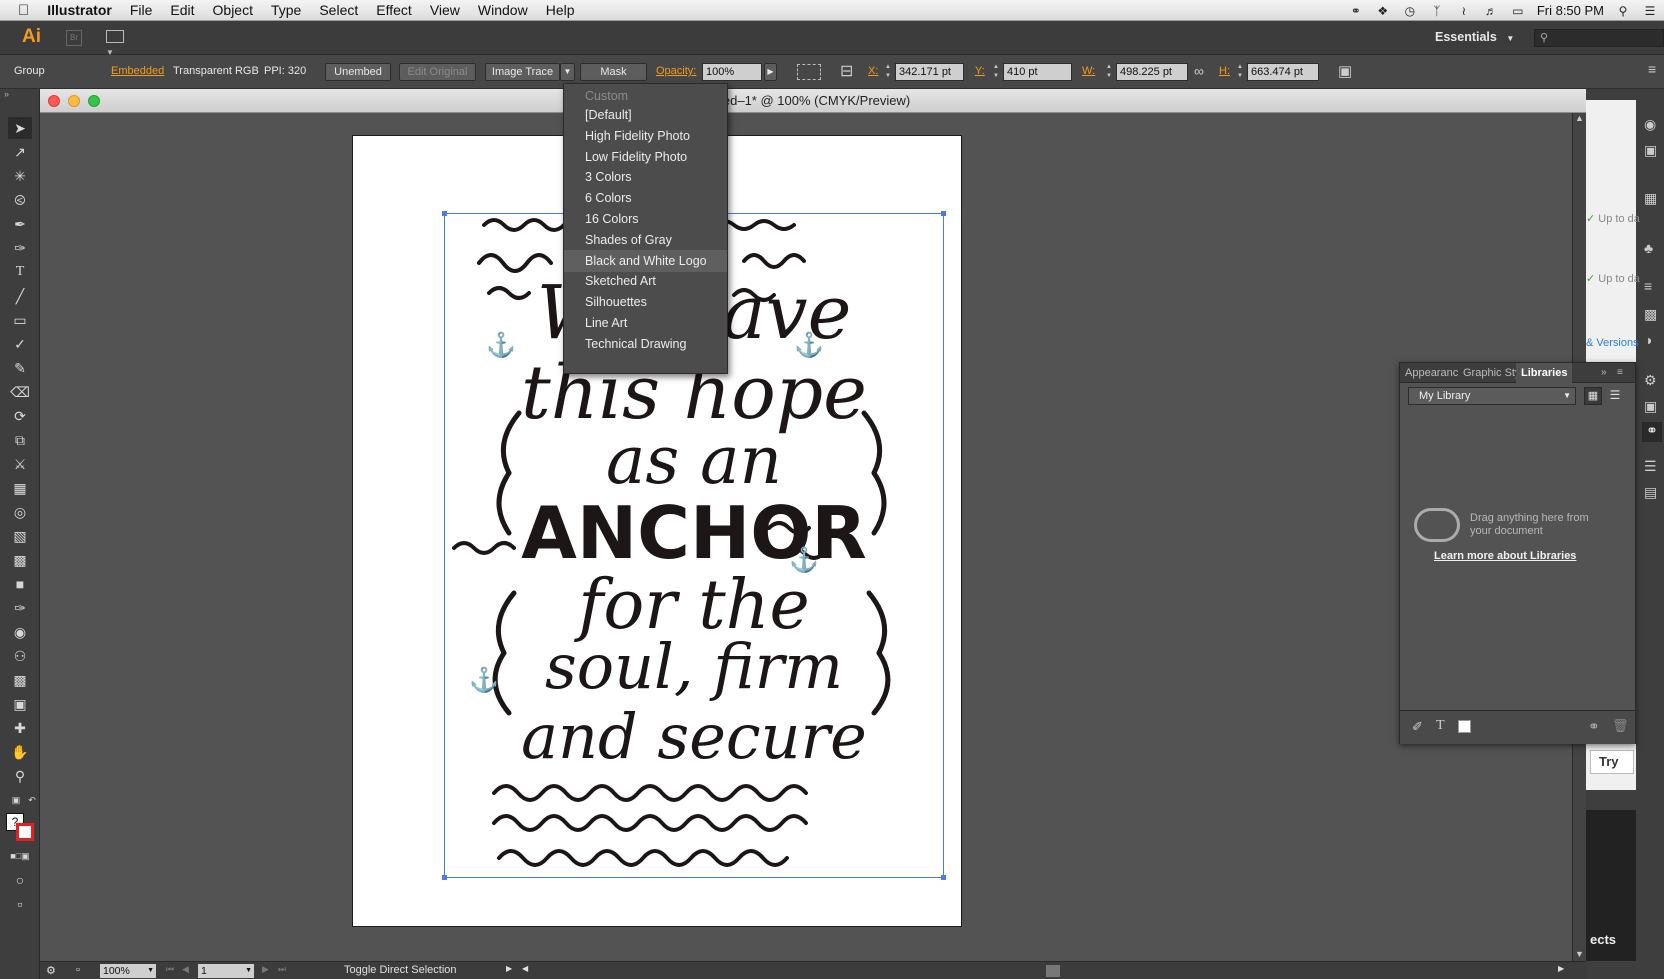  What do you see at coordinates (1612, 762) in the screenshot?
I see `cc-try-button: Try` at bounding box center [1612, 762].